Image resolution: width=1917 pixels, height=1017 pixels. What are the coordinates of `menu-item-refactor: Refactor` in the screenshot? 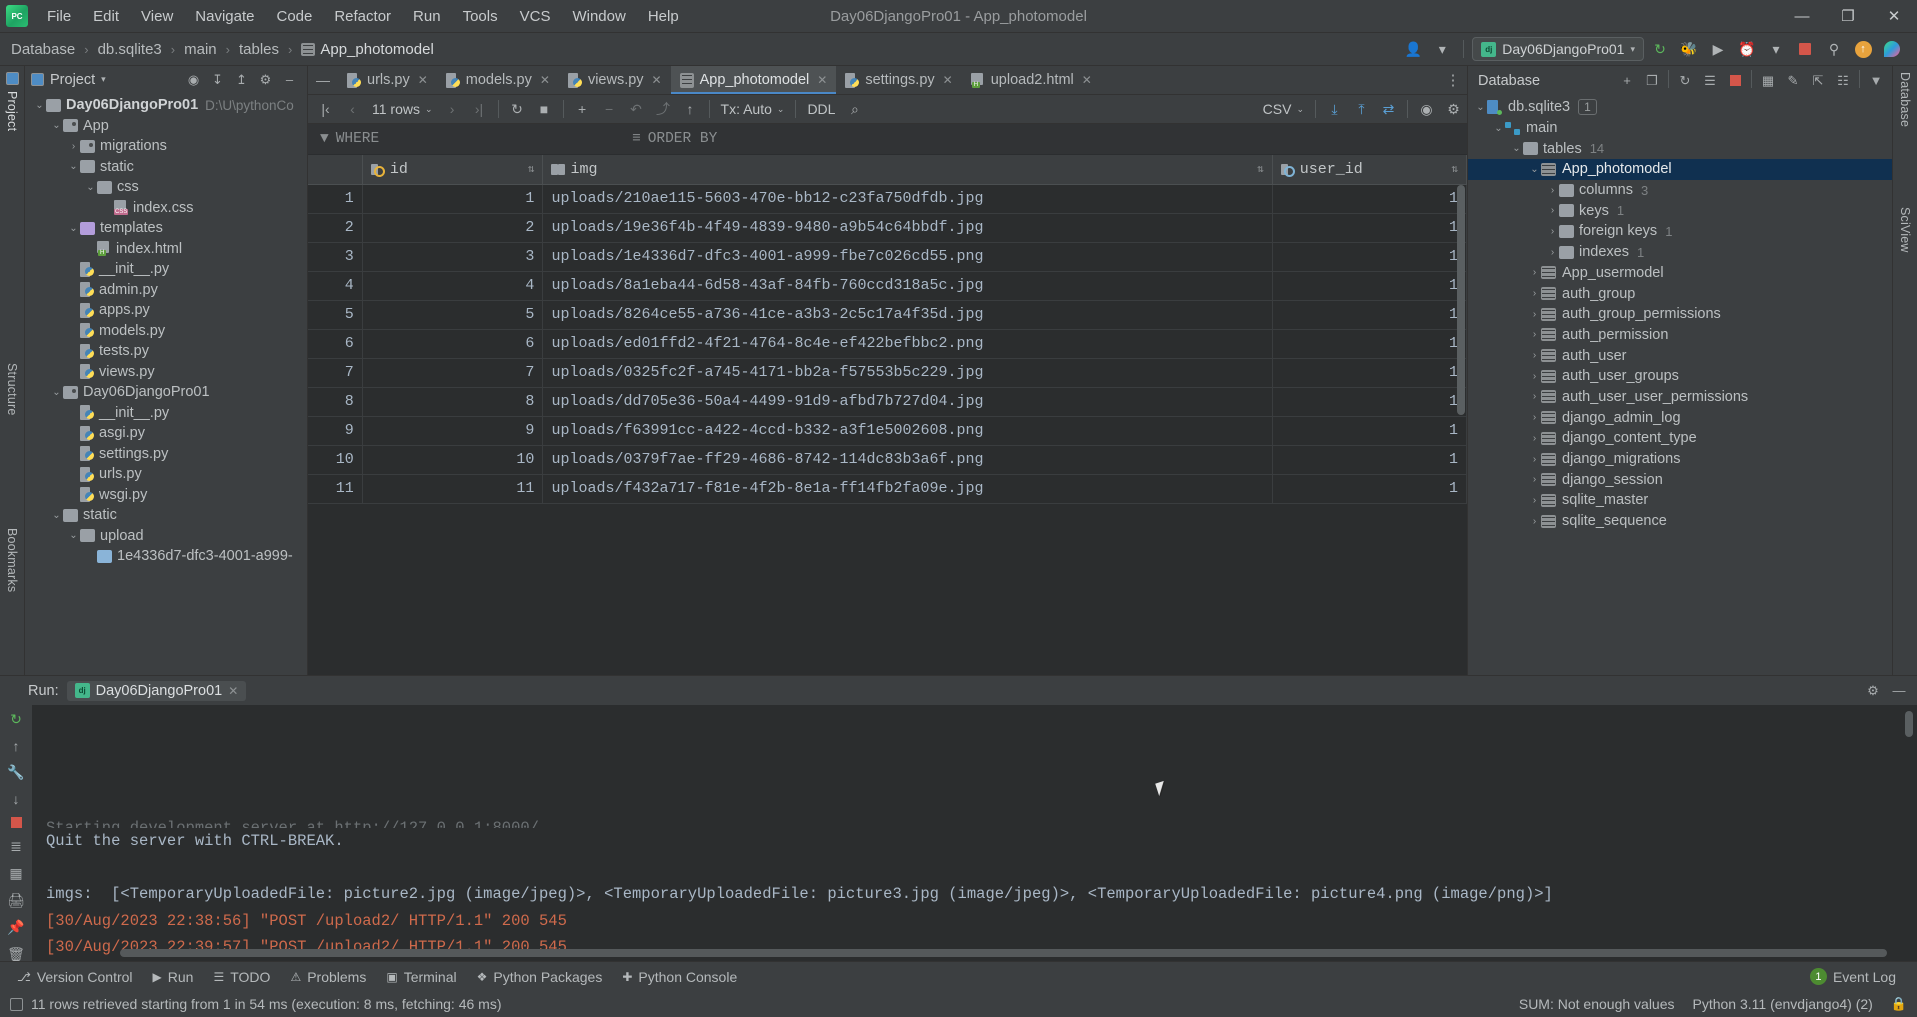 It's located at (362, 16).